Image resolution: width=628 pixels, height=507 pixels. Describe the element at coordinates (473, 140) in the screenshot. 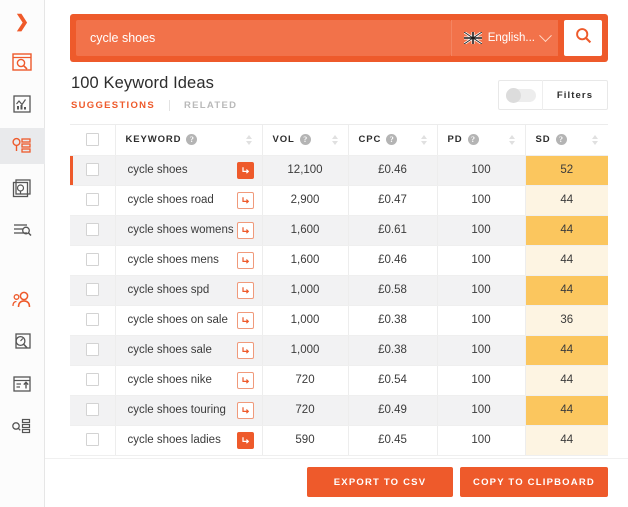

I see `info-icon-pd: ?` at that location.